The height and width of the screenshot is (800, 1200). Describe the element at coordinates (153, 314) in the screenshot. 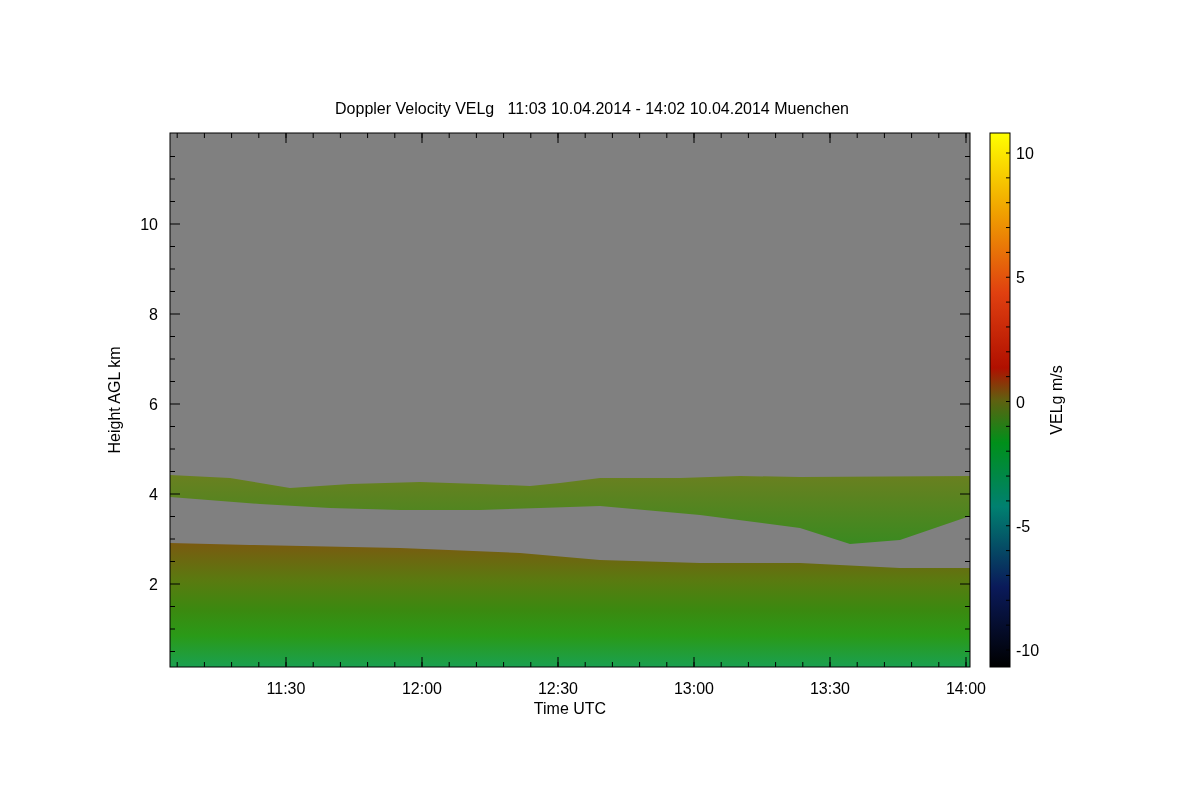

I see `y-tick-label: 8` at that location.